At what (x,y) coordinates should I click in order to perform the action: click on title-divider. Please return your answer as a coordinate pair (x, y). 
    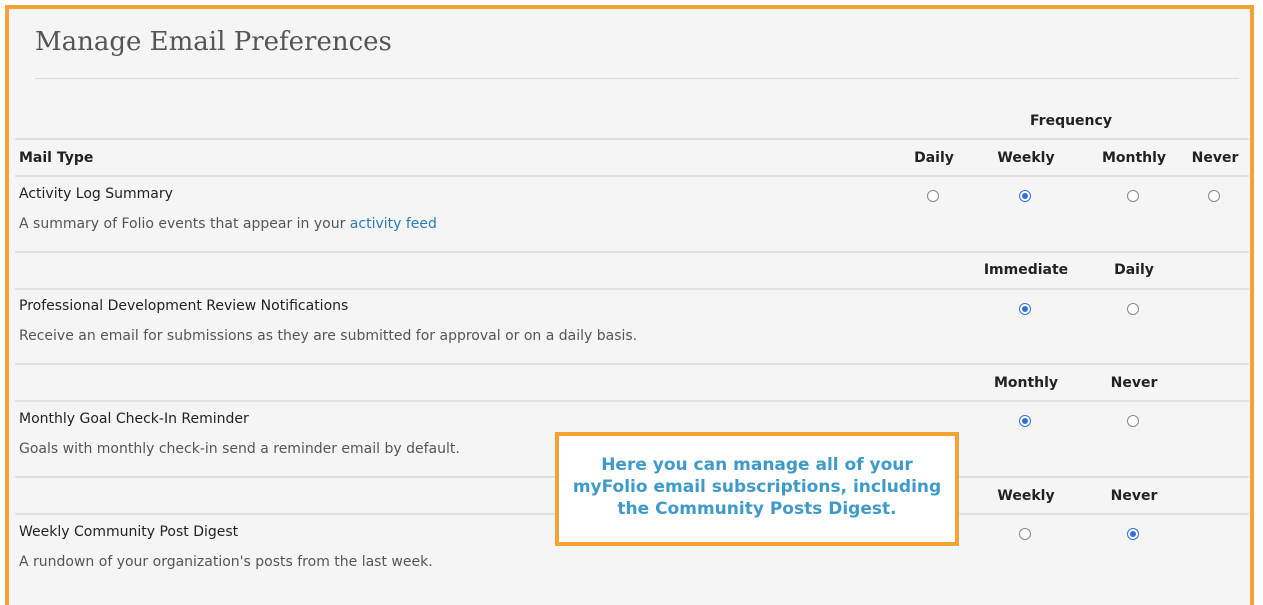
    Looking at the image, I should click on (637, 78).